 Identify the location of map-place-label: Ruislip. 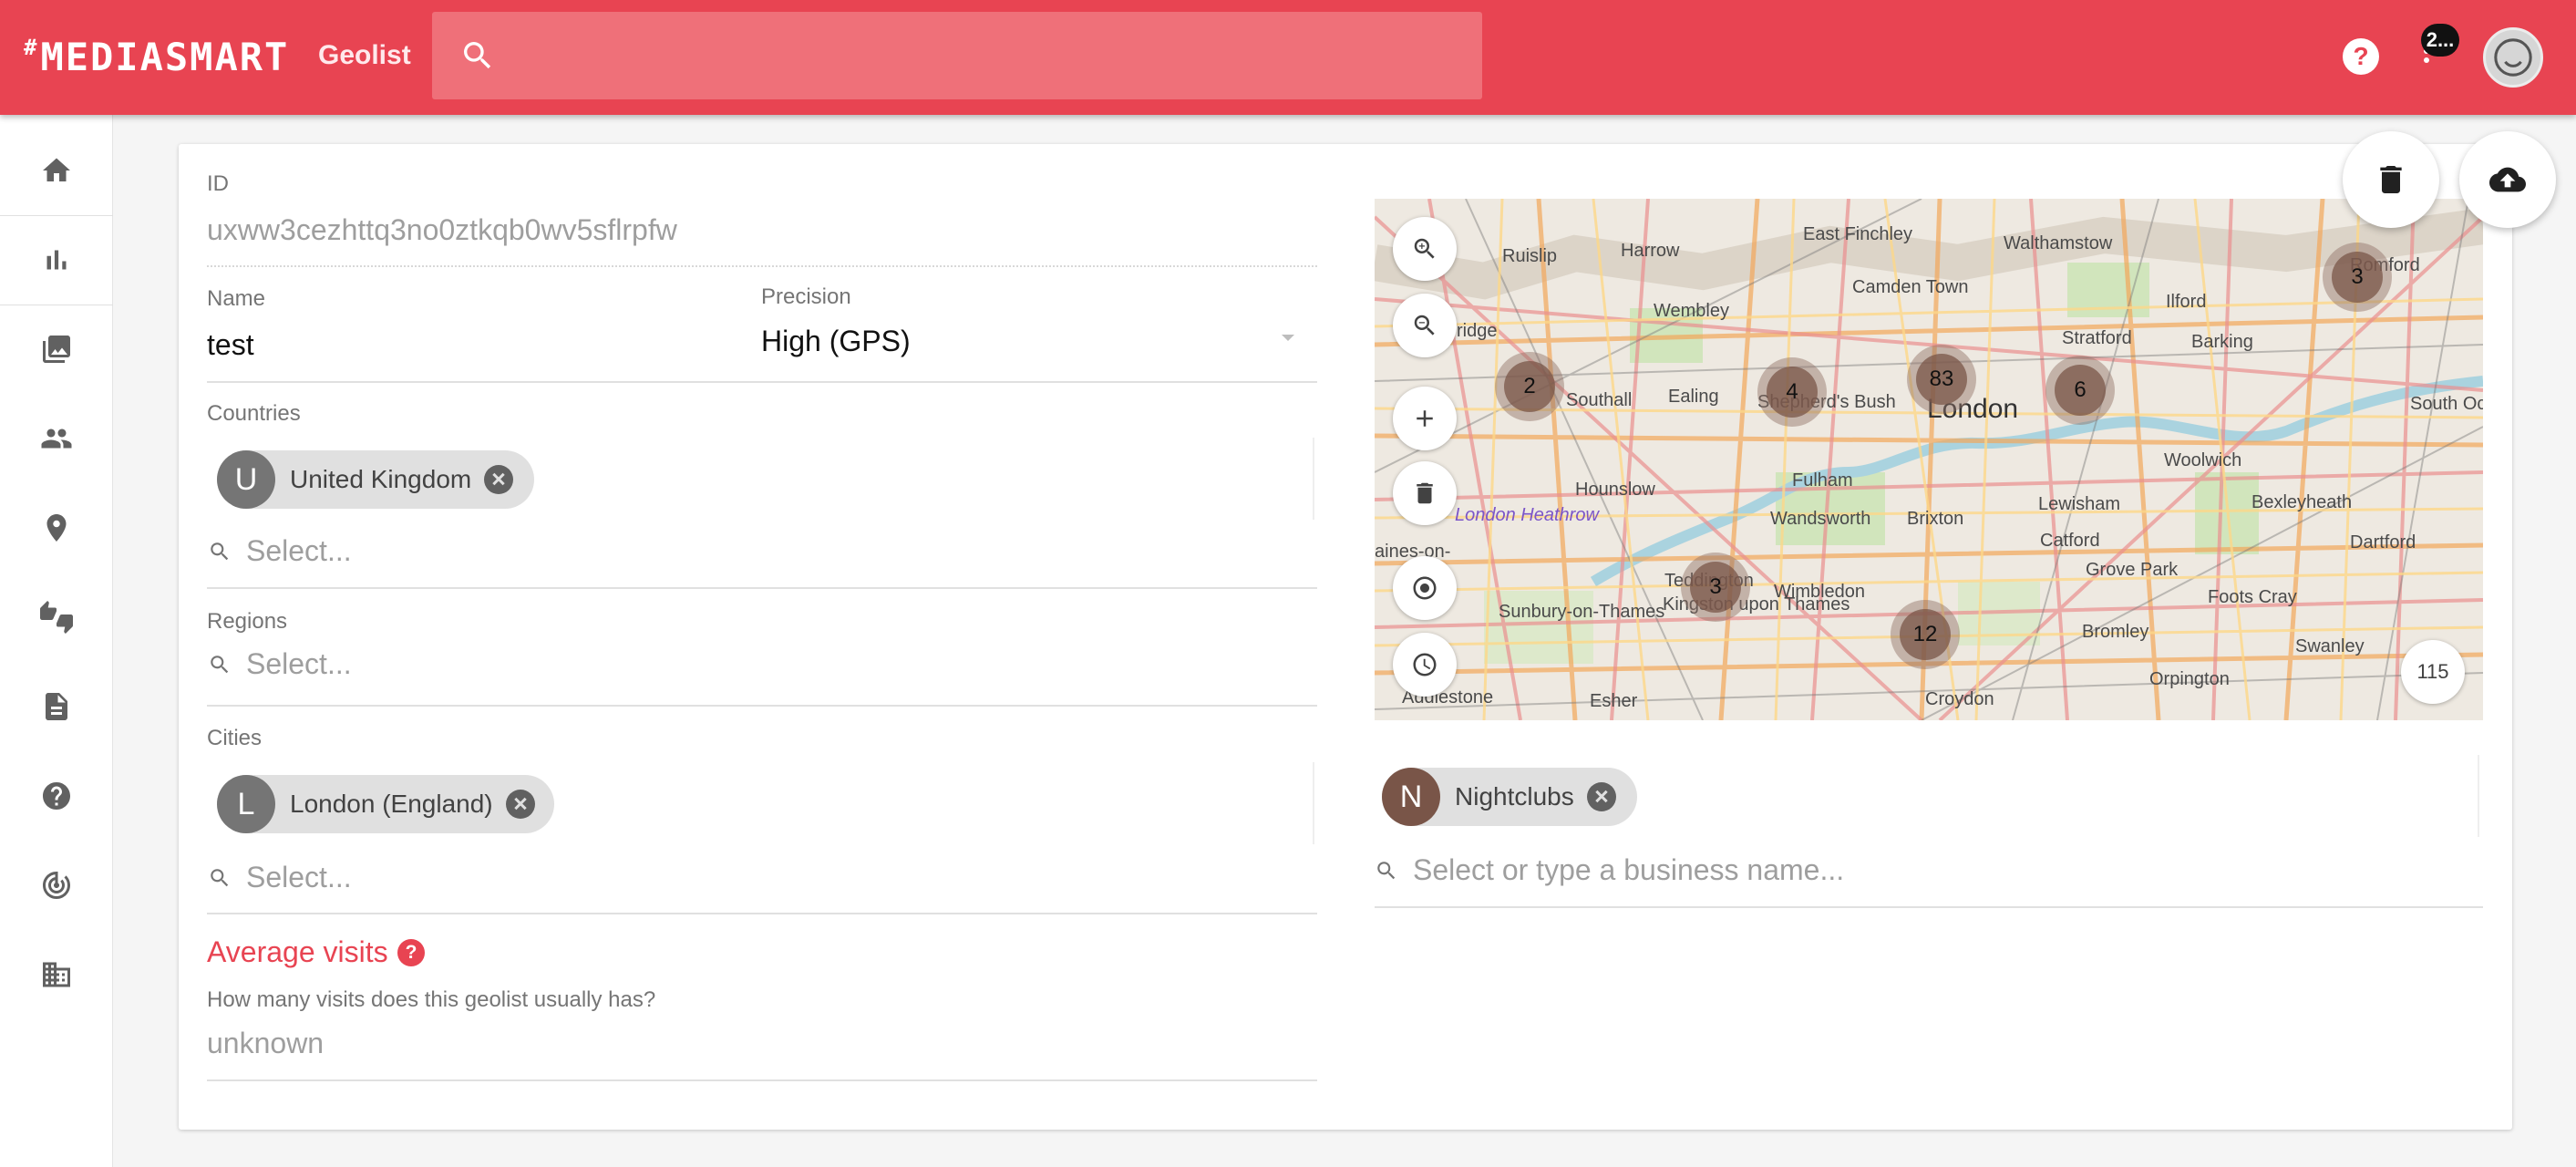
(1530, 256).